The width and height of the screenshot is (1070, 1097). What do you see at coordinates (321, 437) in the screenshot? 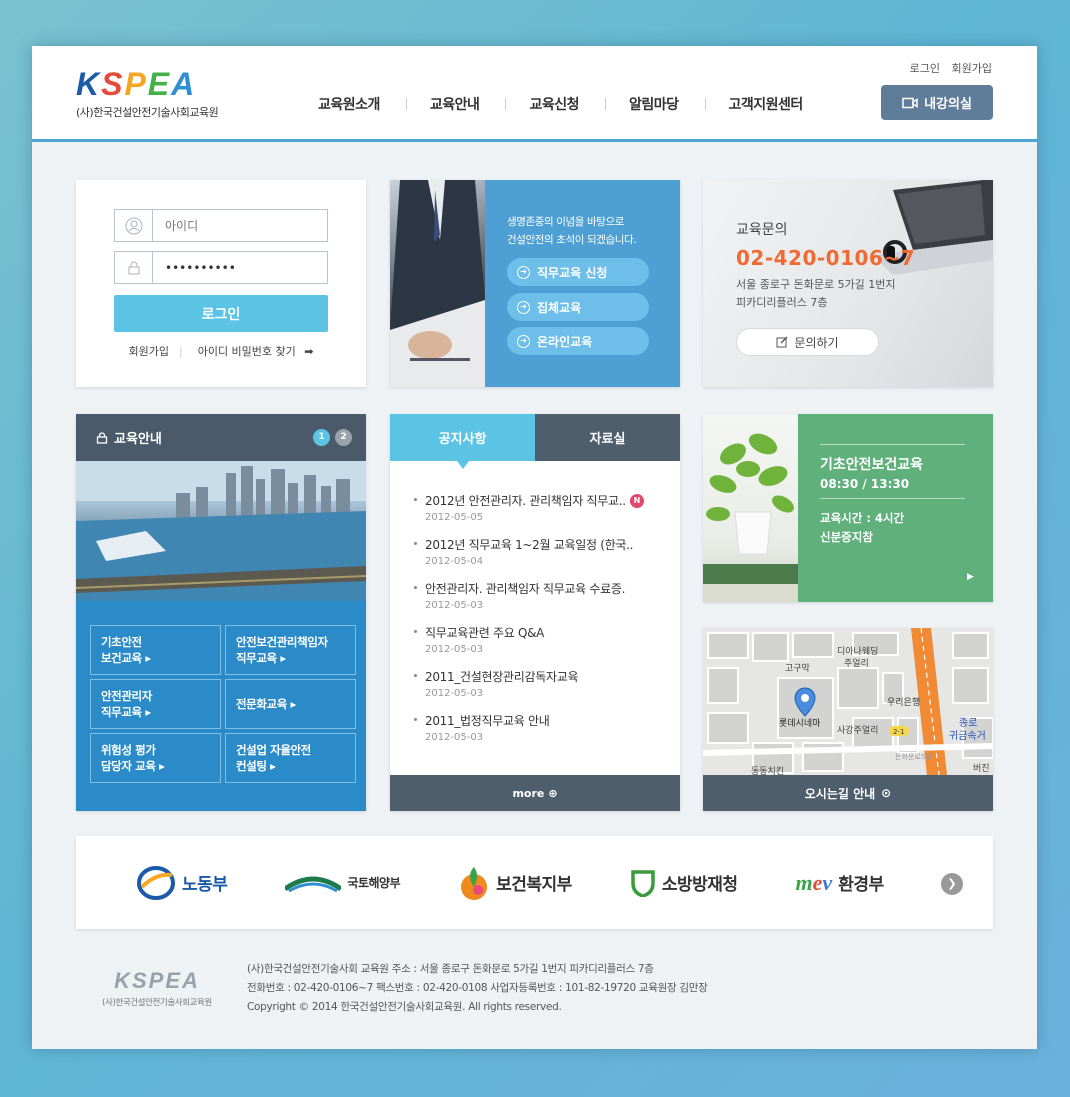
I see `page-1-dot: 1` at bounding box center [321, 437].